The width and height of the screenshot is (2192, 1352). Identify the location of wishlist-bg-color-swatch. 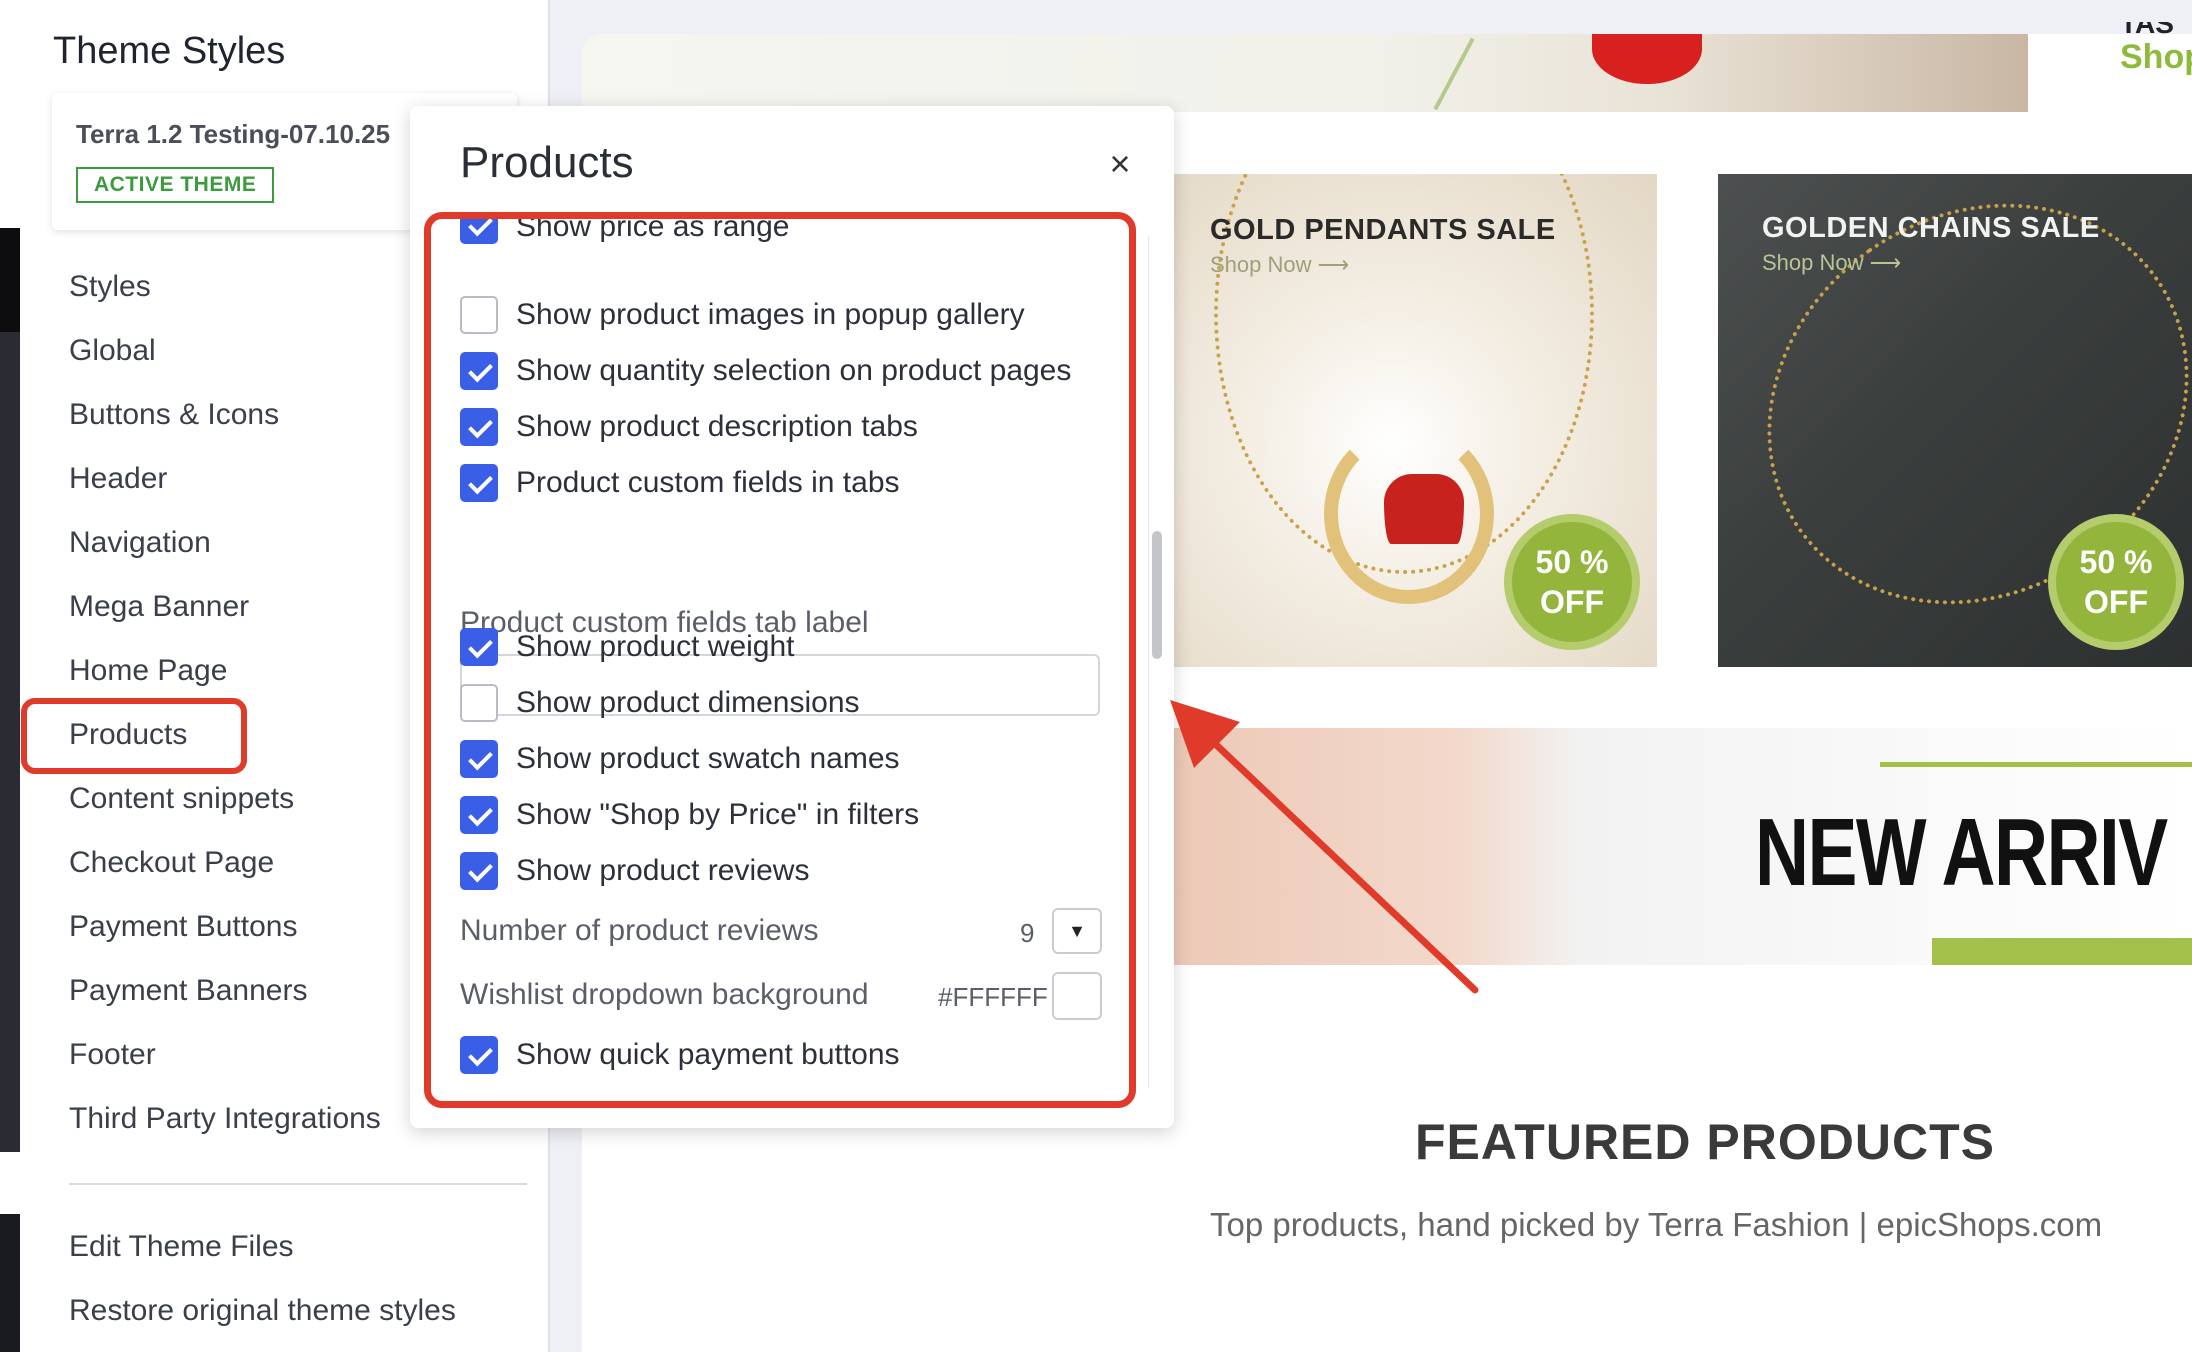
(1077, 996).